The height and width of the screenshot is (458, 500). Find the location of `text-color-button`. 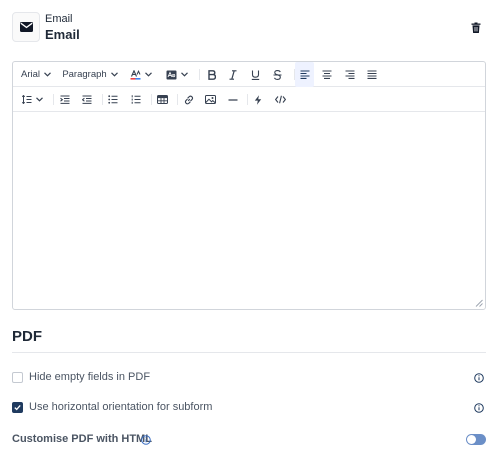

text-color-button is located at coordinates (141, 74).